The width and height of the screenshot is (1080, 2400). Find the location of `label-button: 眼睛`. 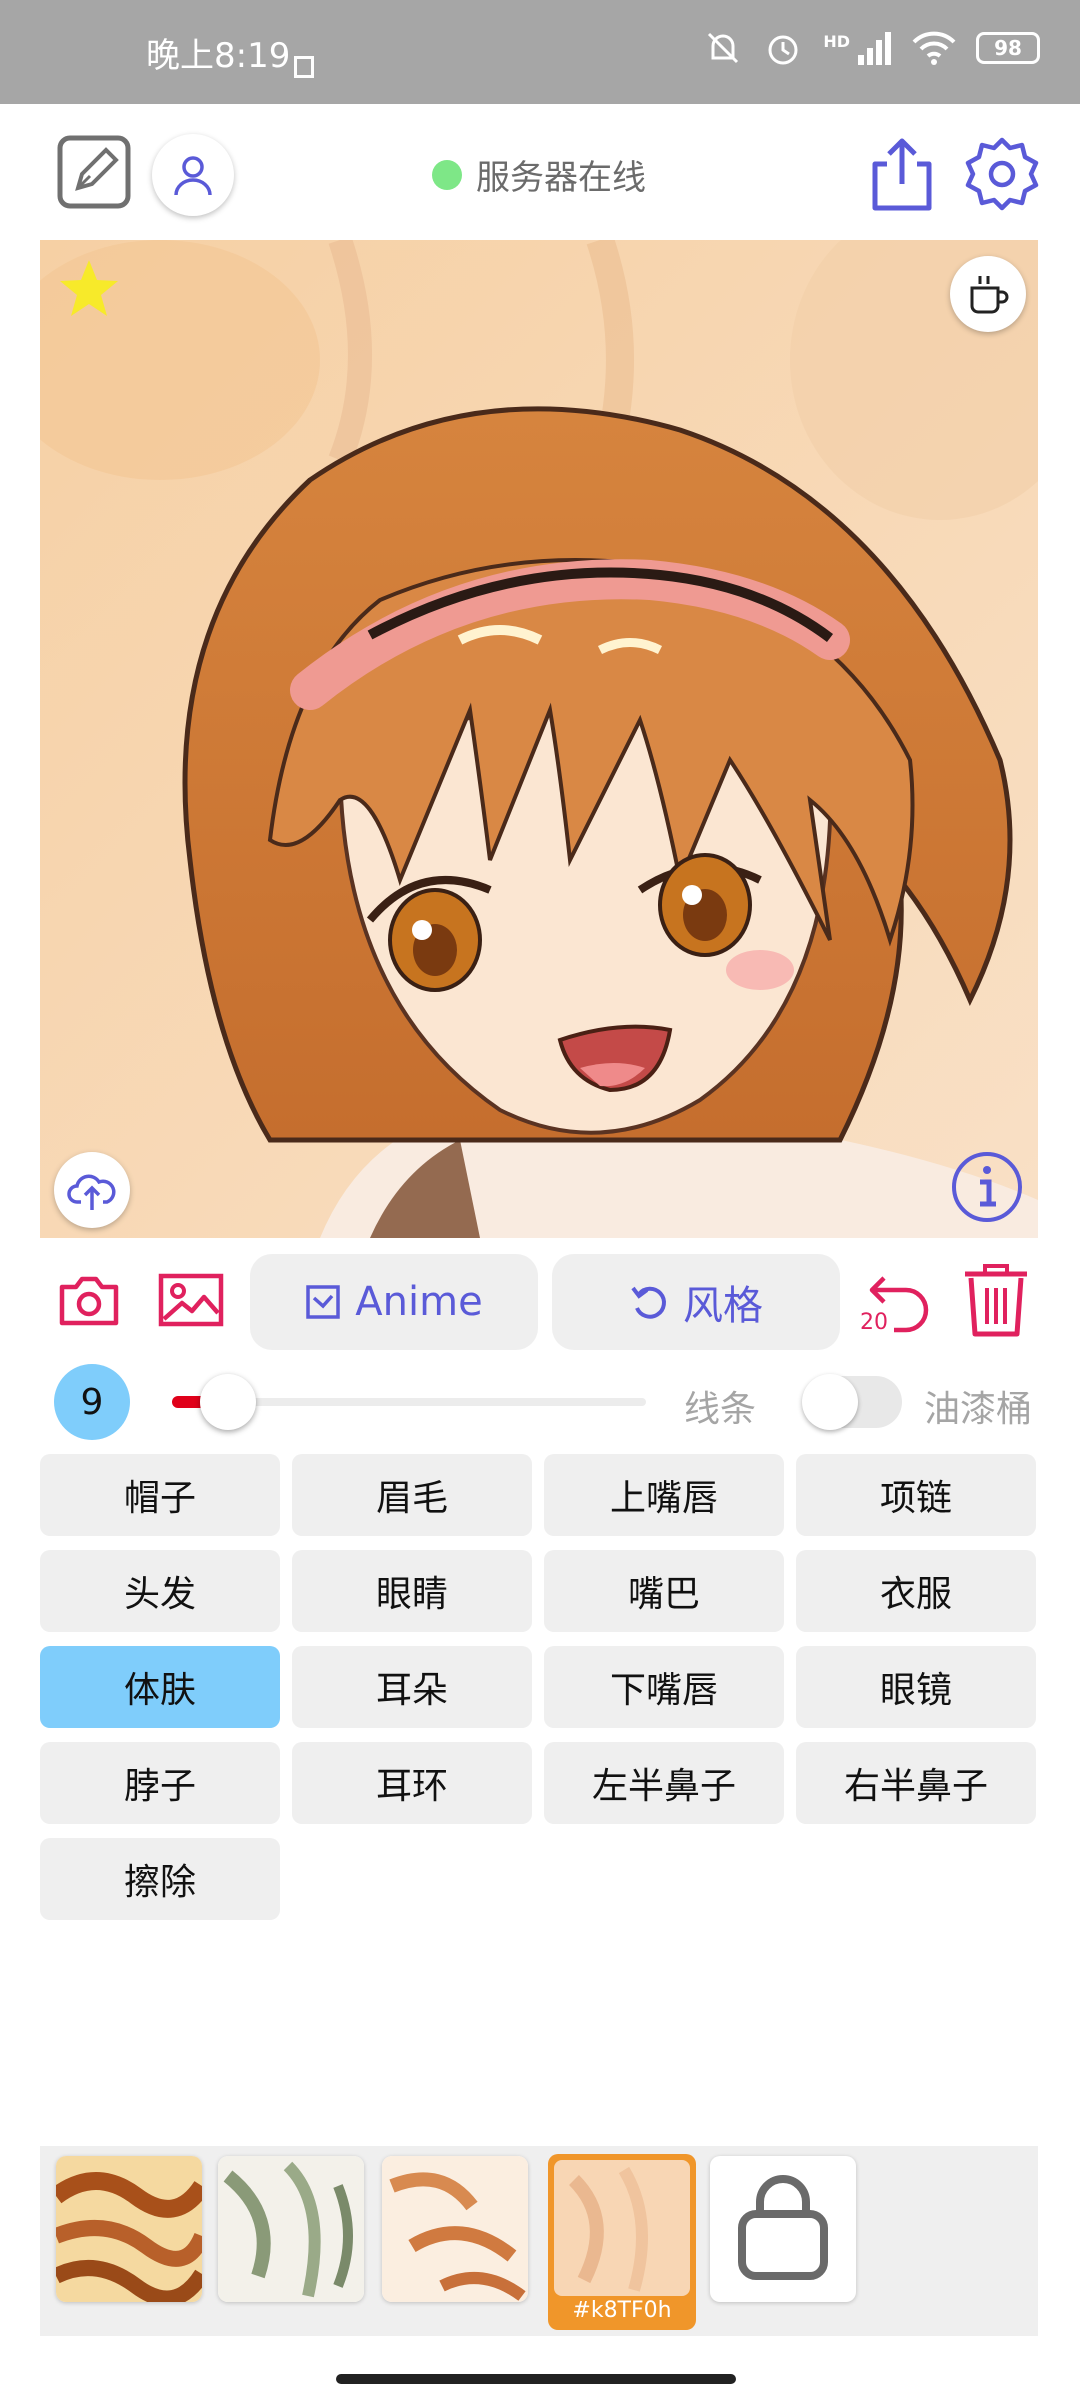

label-button: 眼睛 is located at coordinates (412, 1591).